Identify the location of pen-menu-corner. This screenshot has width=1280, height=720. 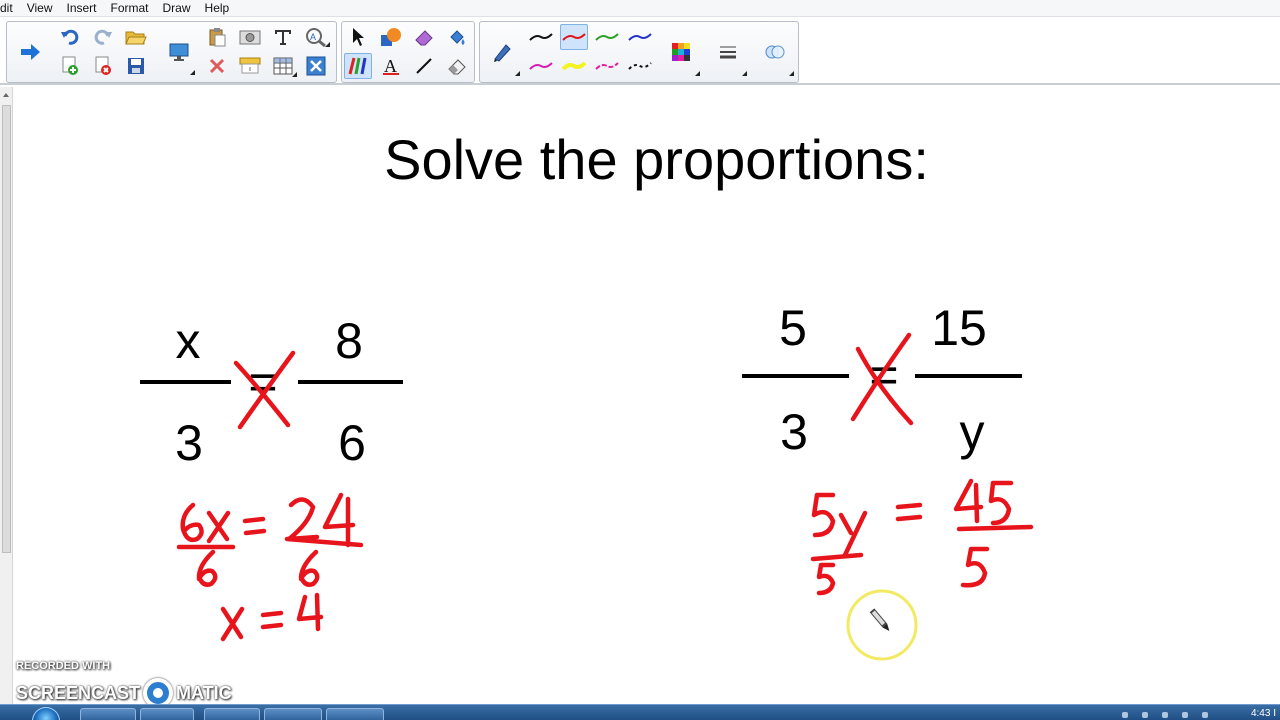
(517, 73).